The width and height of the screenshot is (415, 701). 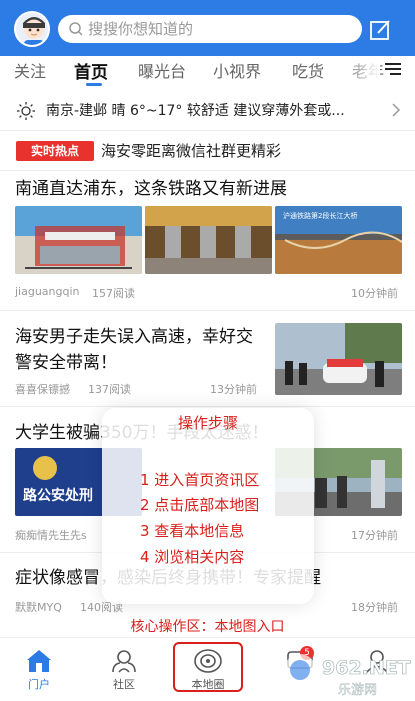 What do you see at coordinates (192, 531) in the screenshot?
I see `step-3: 3 查看本地信息` at bounding box center [192, 531].